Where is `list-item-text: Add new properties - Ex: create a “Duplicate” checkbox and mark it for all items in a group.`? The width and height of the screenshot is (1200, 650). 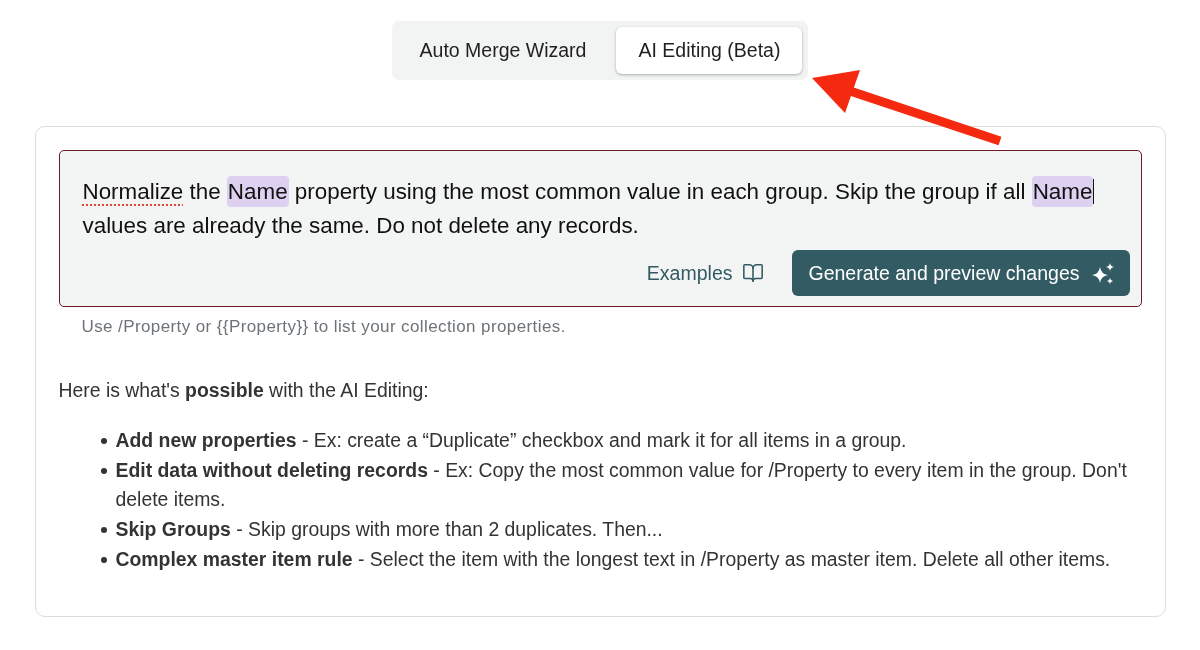
list-item-text: Add new properties - Ex: create a “Duplicate” checkbox and mark it for all items in a group. is located at coordinates (511, 440).